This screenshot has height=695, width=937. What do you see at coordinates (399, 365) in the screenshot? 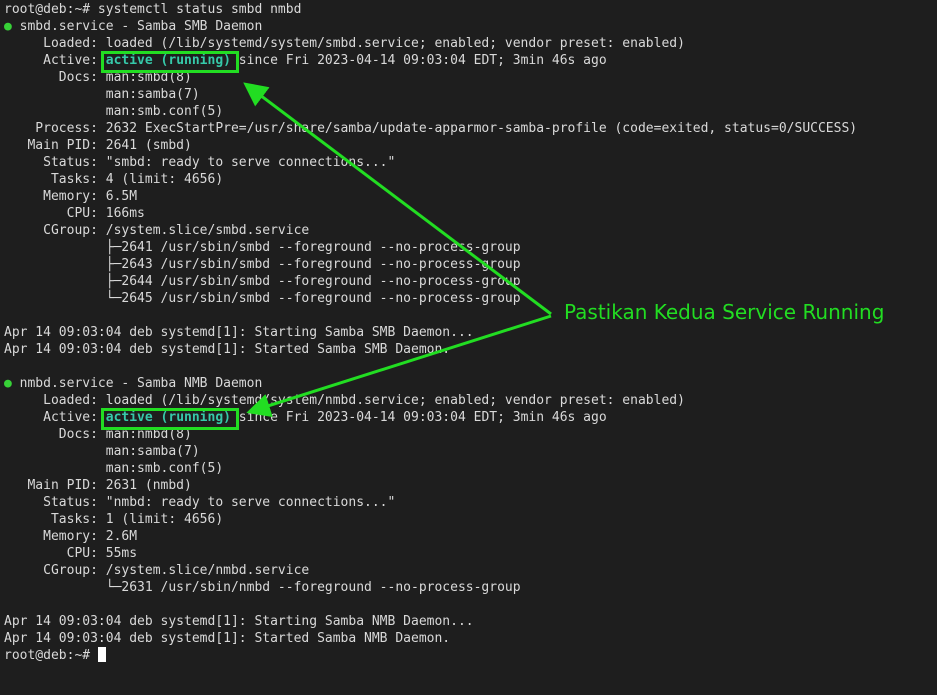
I see `arrow-to-nmbd` at bounding box center [399, 365].